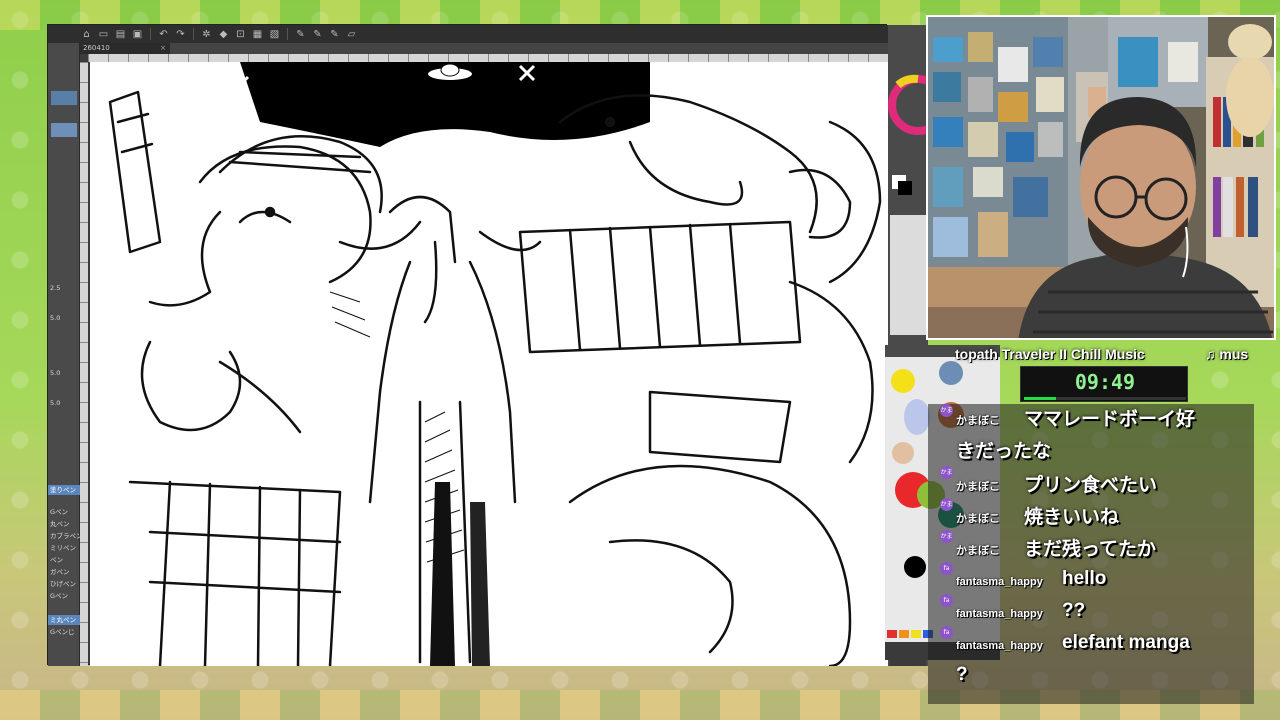  Describe the element at coordinates (274, 34) in the screenshot. I see `layer-icon: ▧` at that location.